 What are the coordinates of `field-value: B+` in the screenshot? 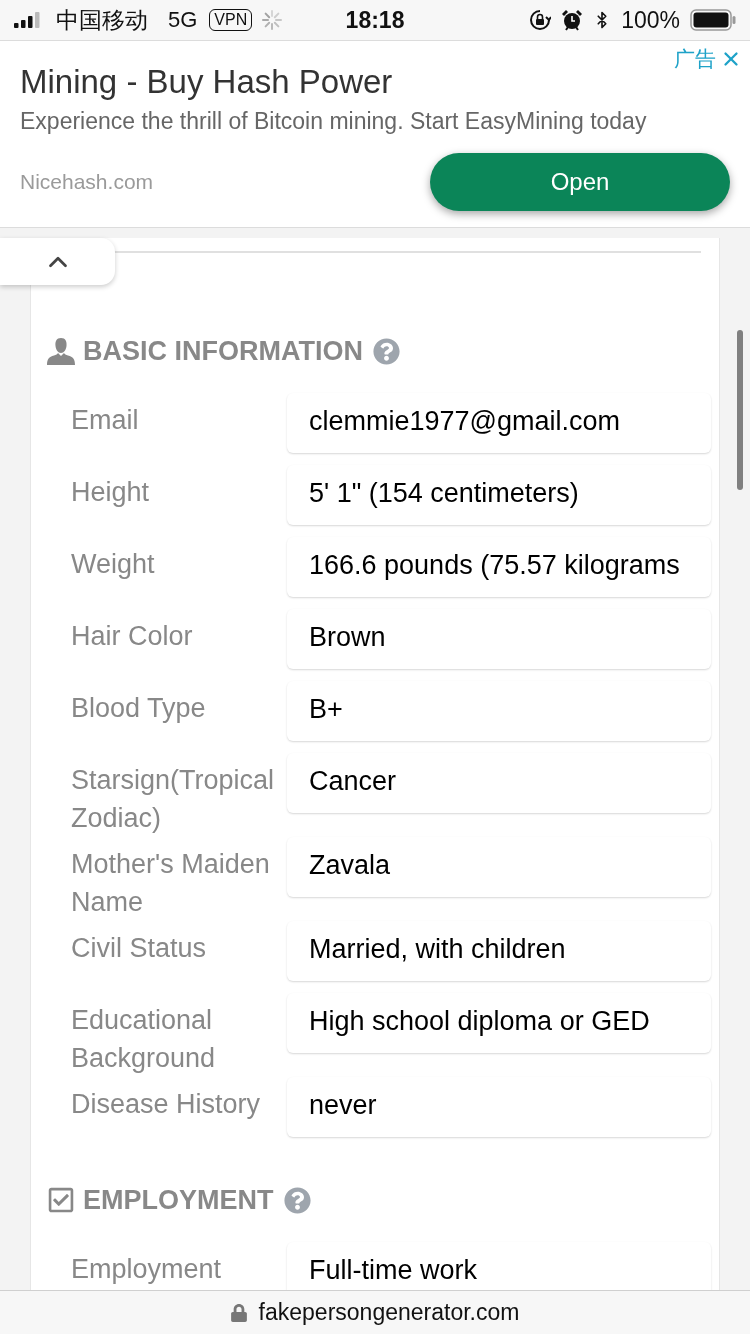 It's located at (499, 711).